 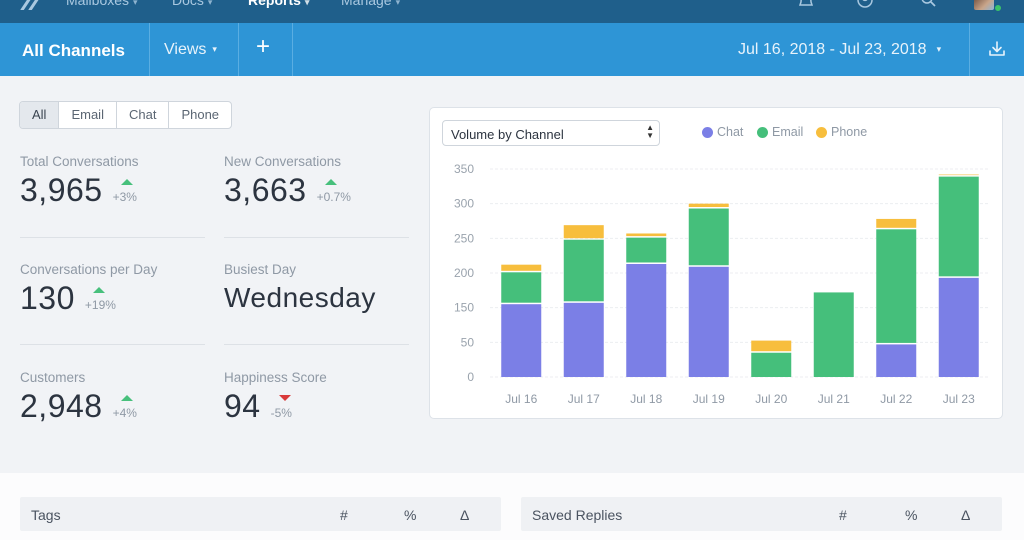 I want to click on online-status-indicator, so click(x=998, y=8).